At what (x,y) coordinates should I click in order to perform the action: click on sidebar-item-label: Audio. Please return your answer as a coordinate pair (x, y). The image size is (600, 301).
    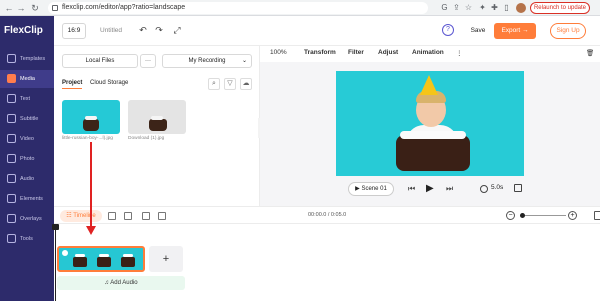
    Looking at the image, I should click on (27, 179).